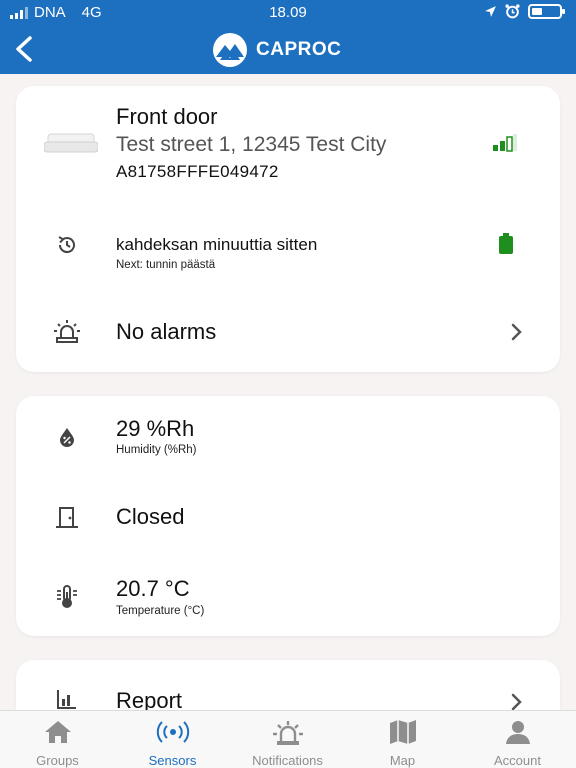 This screenshot has height=768, width=576. I want to click on sensor-name: Front door, so click(167, 116).